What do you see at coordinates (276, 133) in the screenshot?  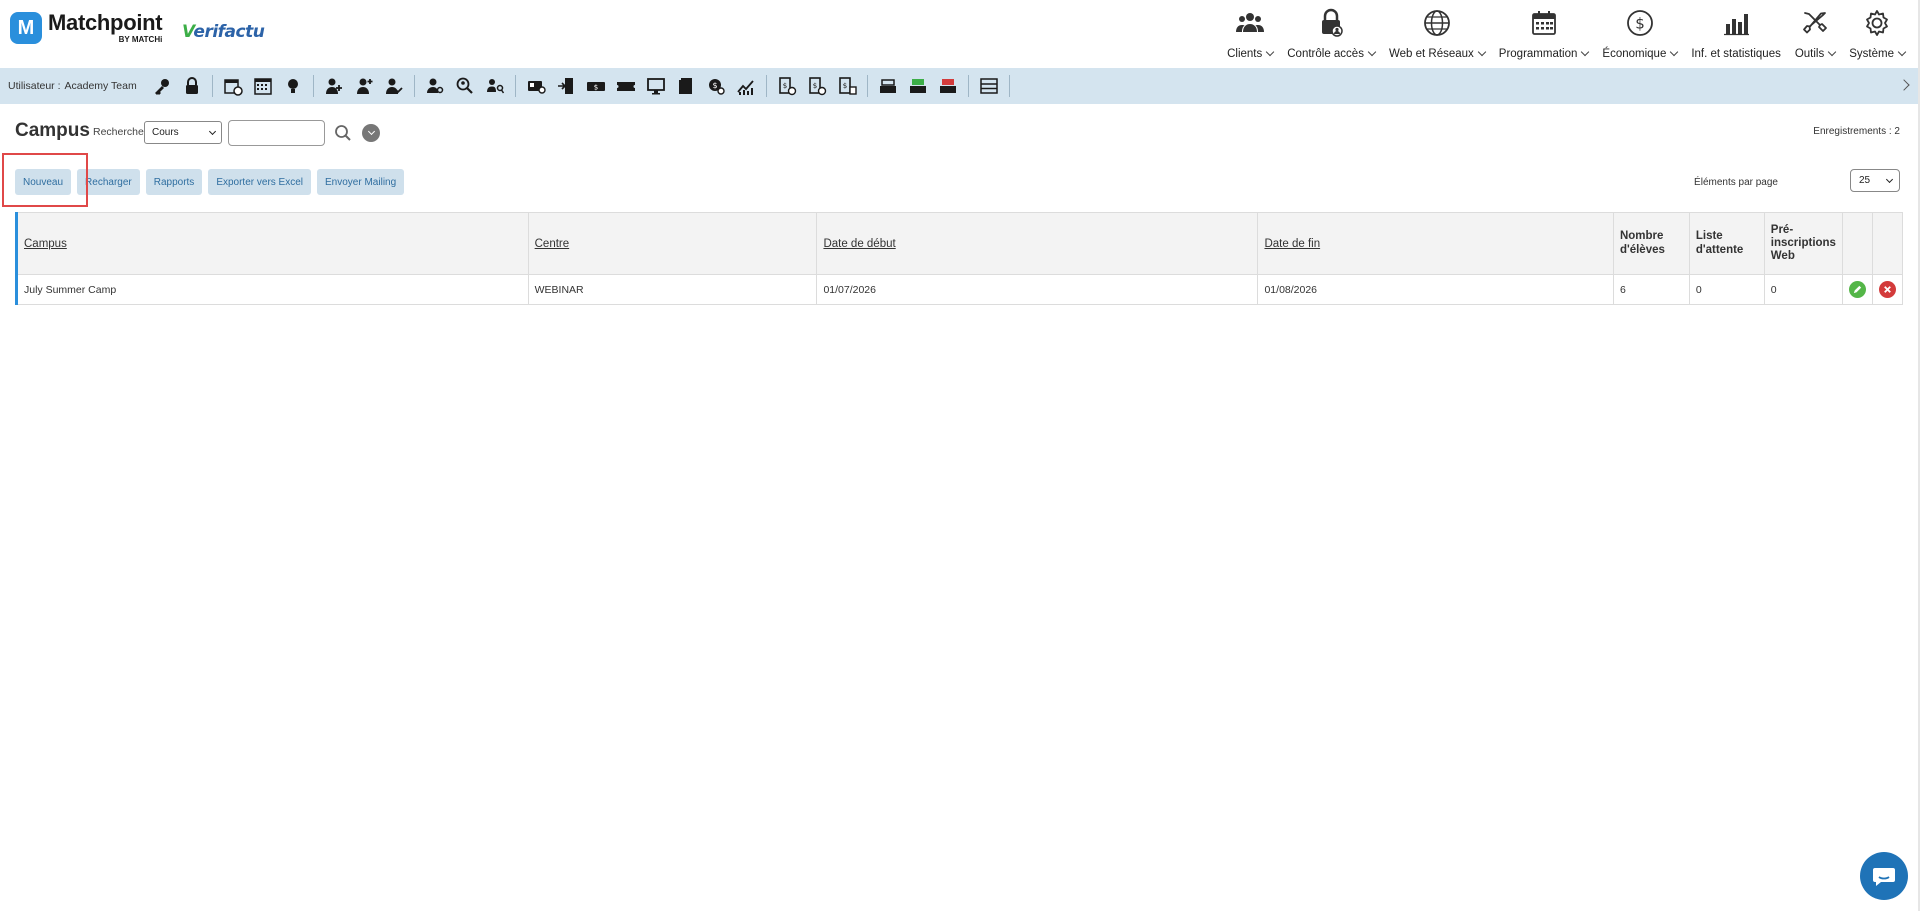 I see `search-input` at bounding box center [276, 133].